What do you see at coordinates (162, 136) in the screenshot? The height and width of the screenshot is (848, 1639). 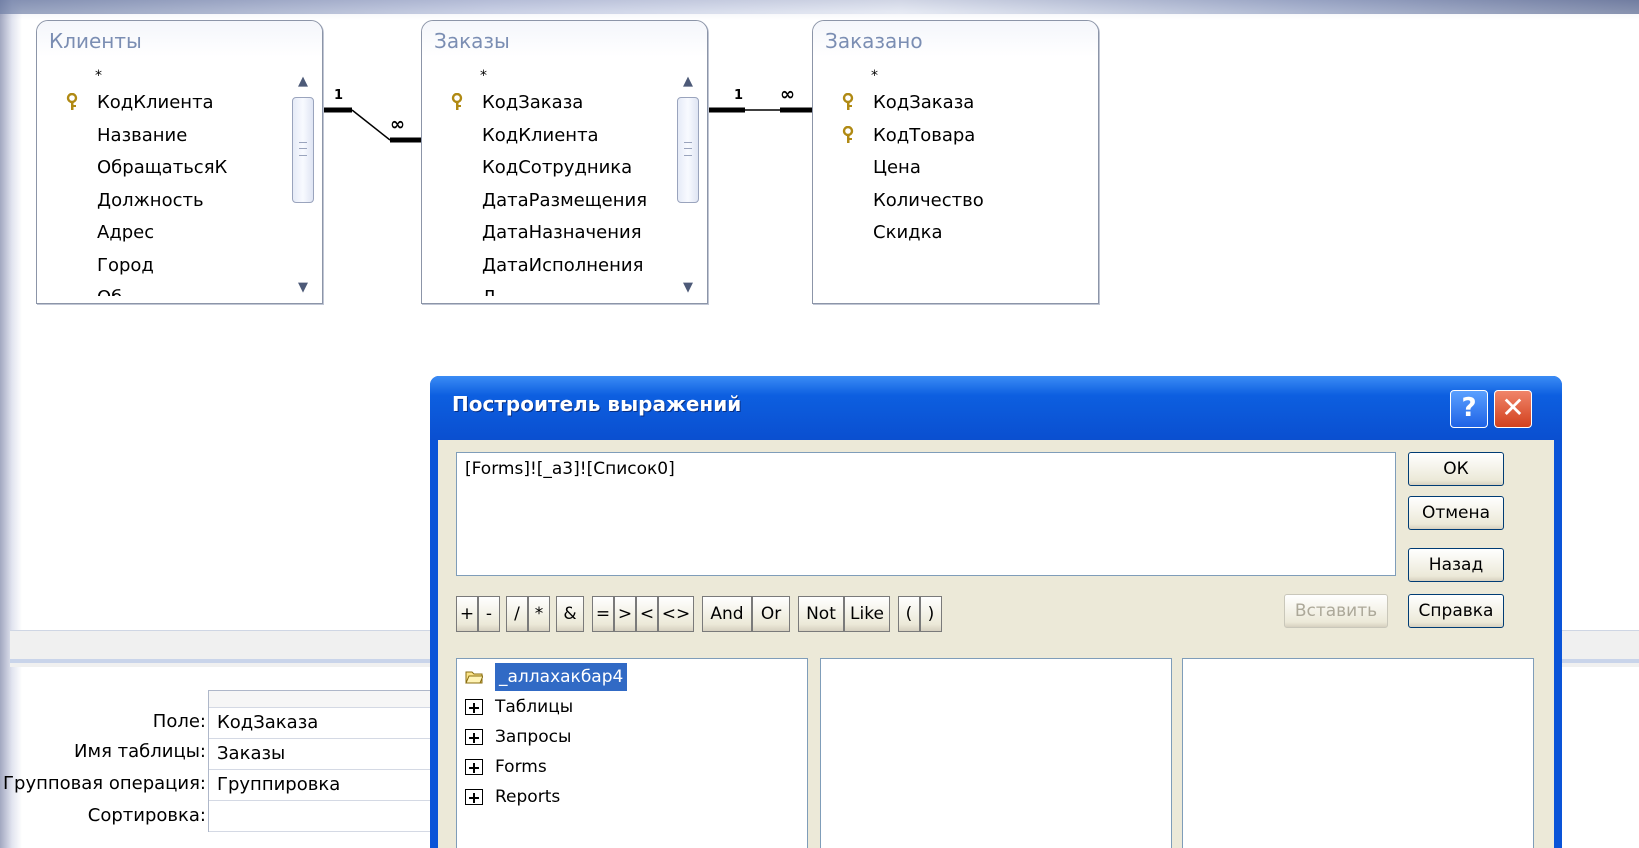 I see `field-item: Название` at bounding box center [162, 136].